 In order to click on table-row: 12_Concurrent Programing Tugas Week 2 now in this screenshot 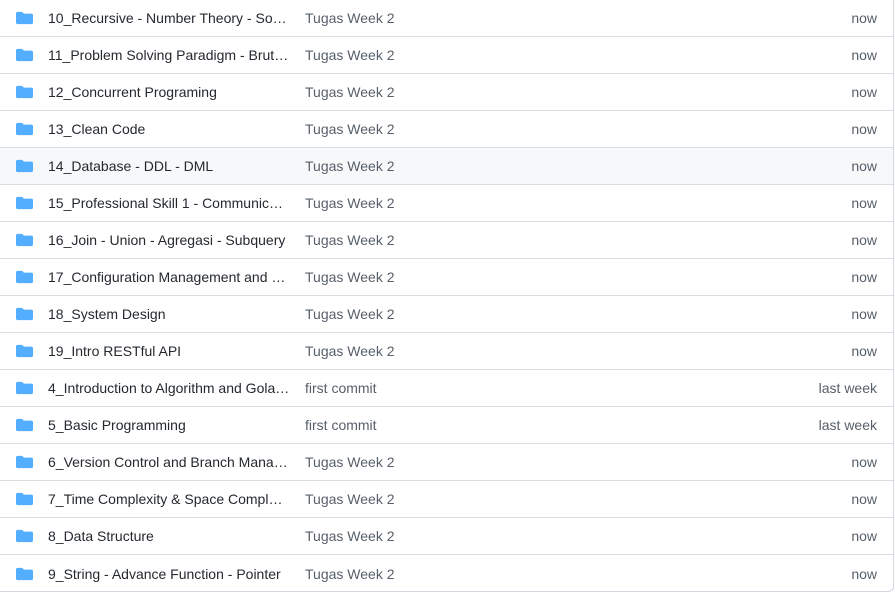, I will do `click(446, 92)`.